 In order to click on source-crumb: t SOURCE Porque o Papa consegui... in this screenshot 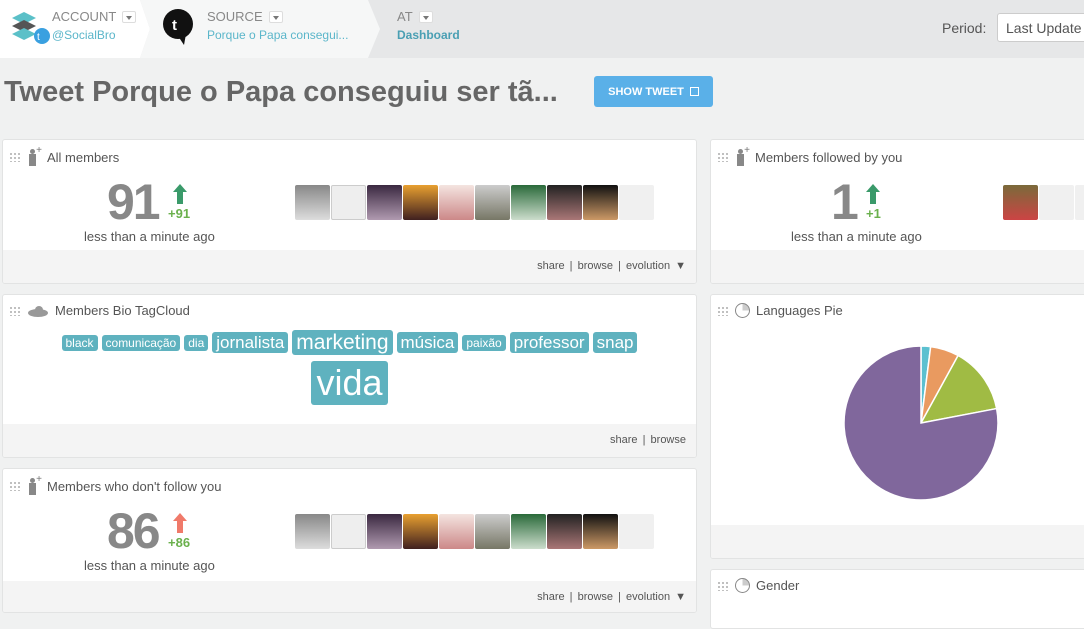, I will do `click(260, 29)`.